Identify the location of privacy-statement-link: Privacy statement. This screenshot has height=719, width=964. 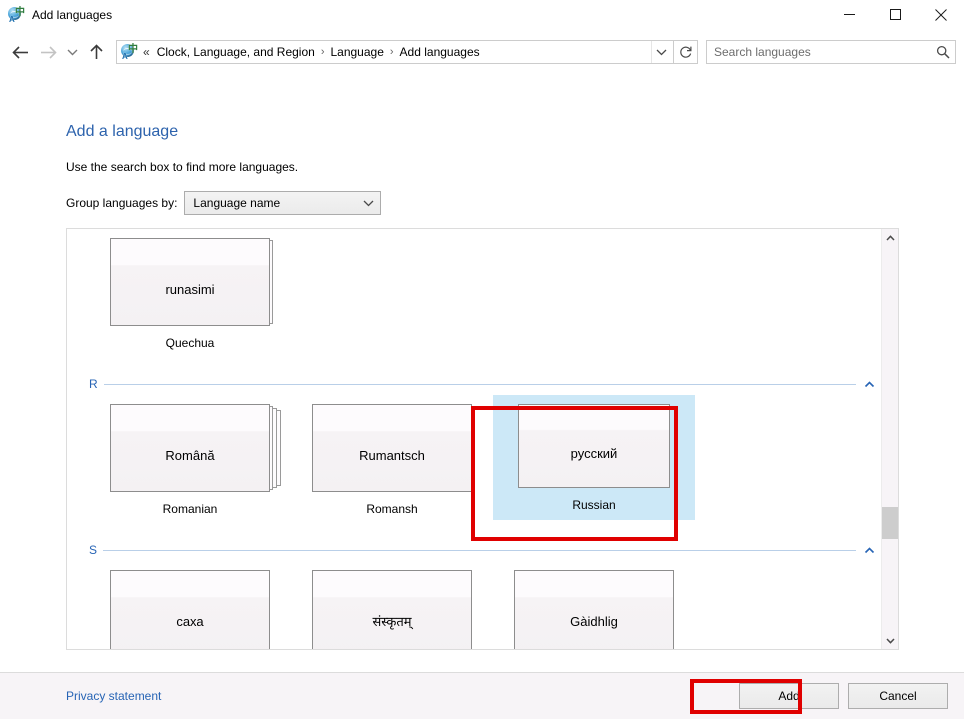
(113, 696).